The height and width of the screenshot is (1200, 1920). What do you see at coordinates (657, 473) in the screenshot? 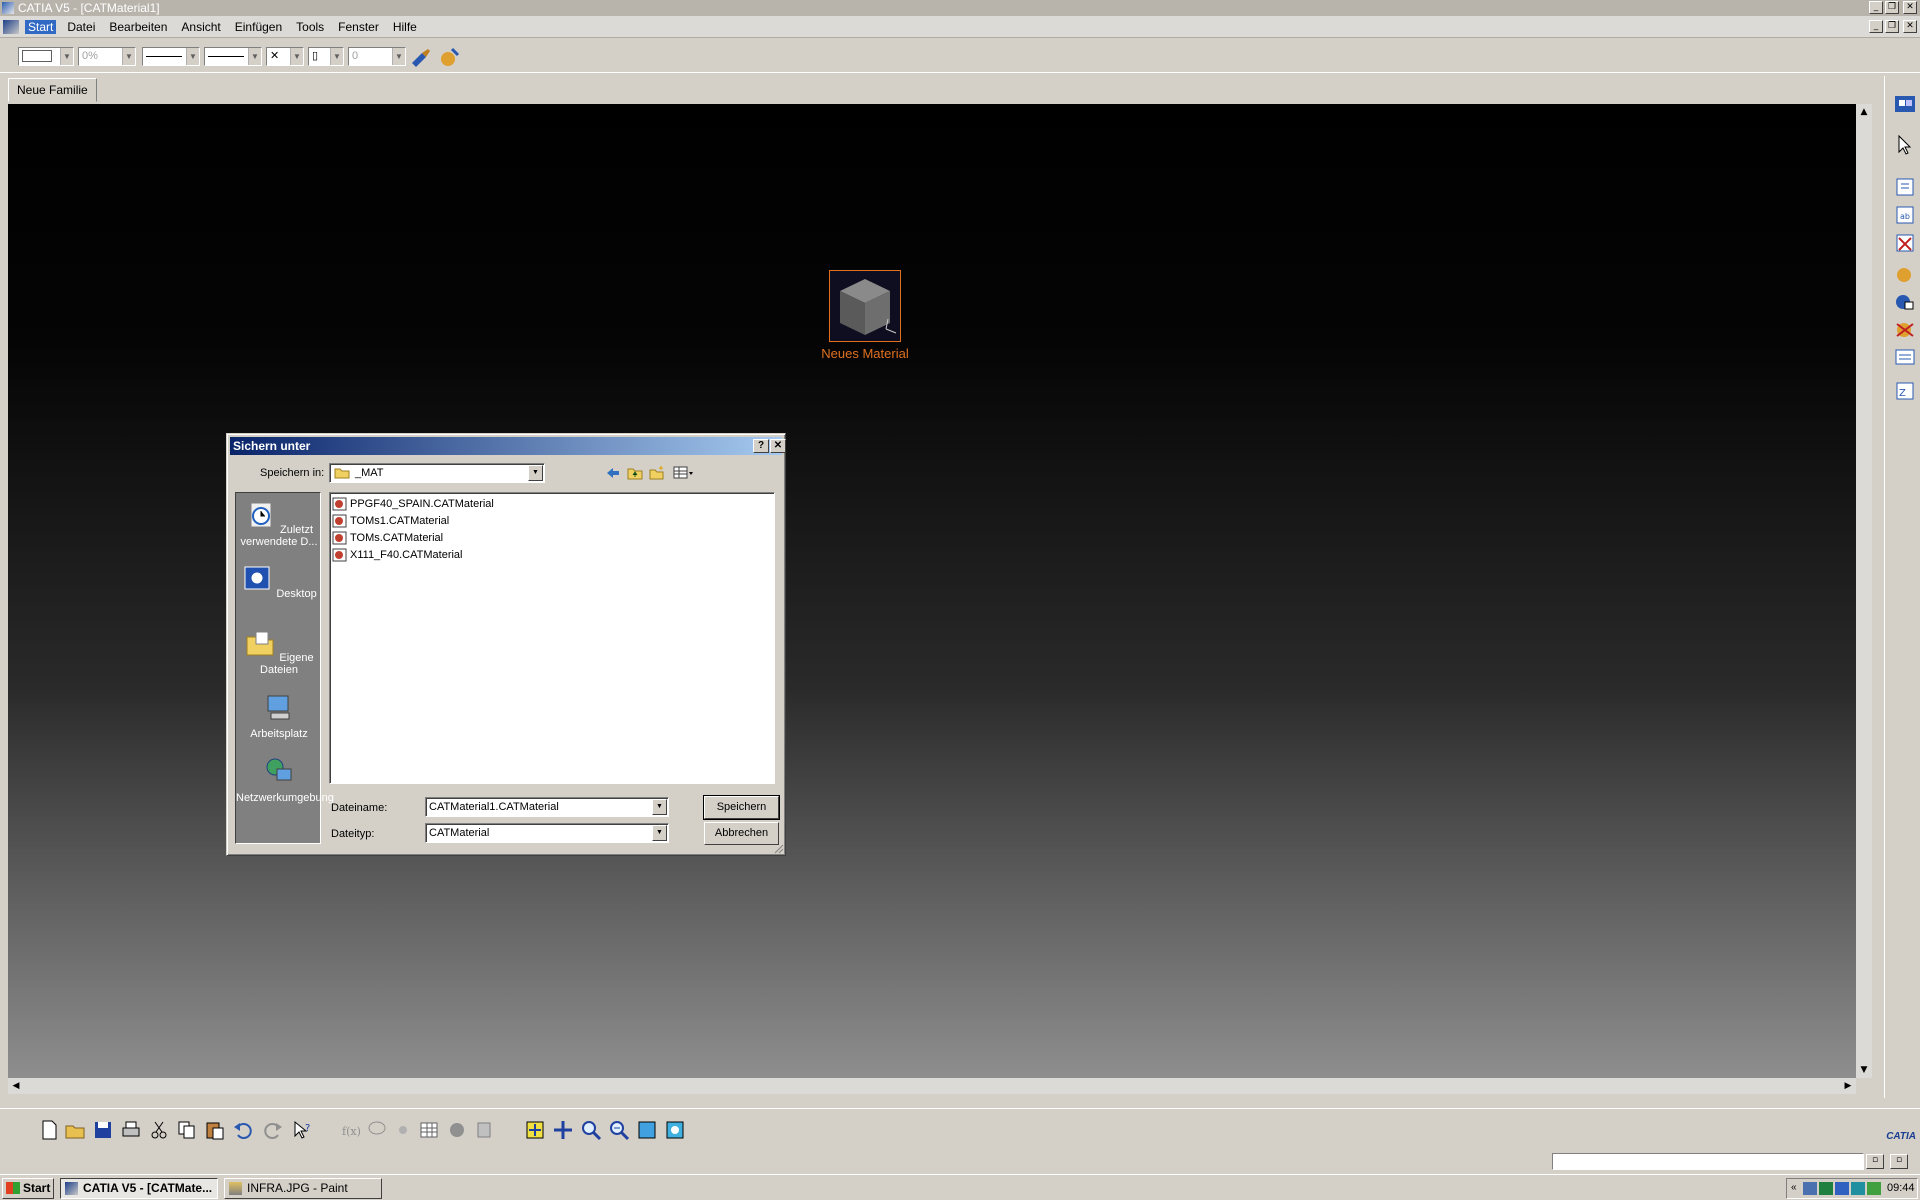
I see `new-folder-icon` at bounding box center [657, 473].